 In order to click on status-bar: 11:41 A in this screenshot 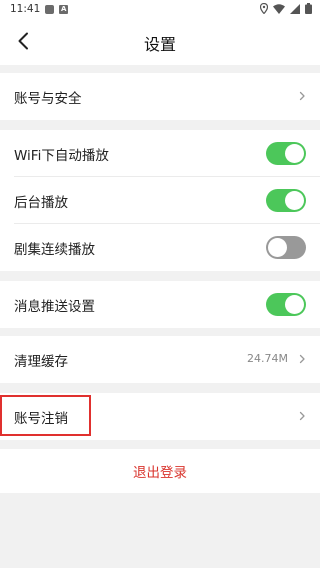, I will do `click(160, 10)`.